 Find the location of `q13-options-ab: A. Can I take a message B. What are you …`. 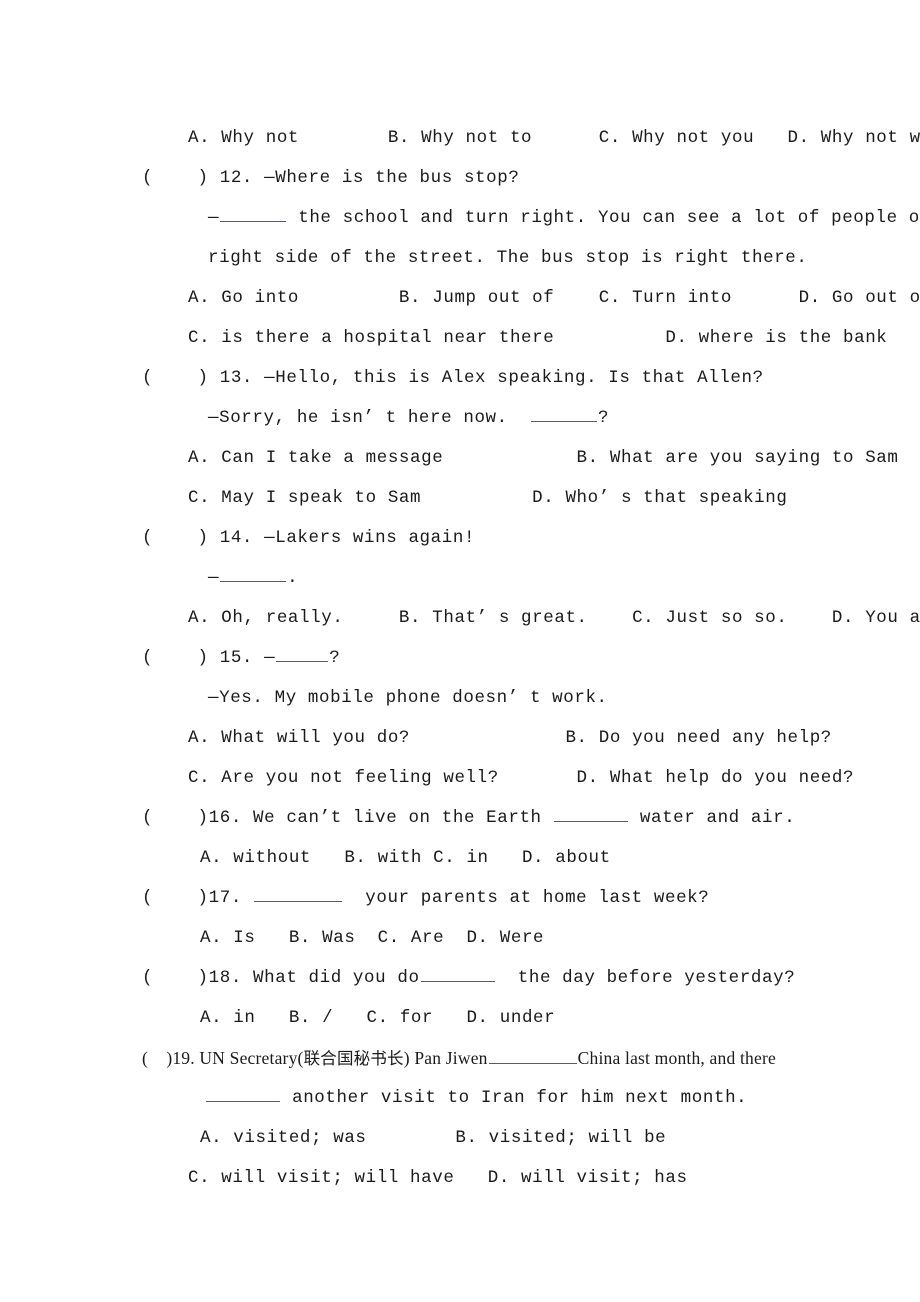

q13-options-ab: A. Can I take a message B. What are you … is located at coordinates (460, 458).